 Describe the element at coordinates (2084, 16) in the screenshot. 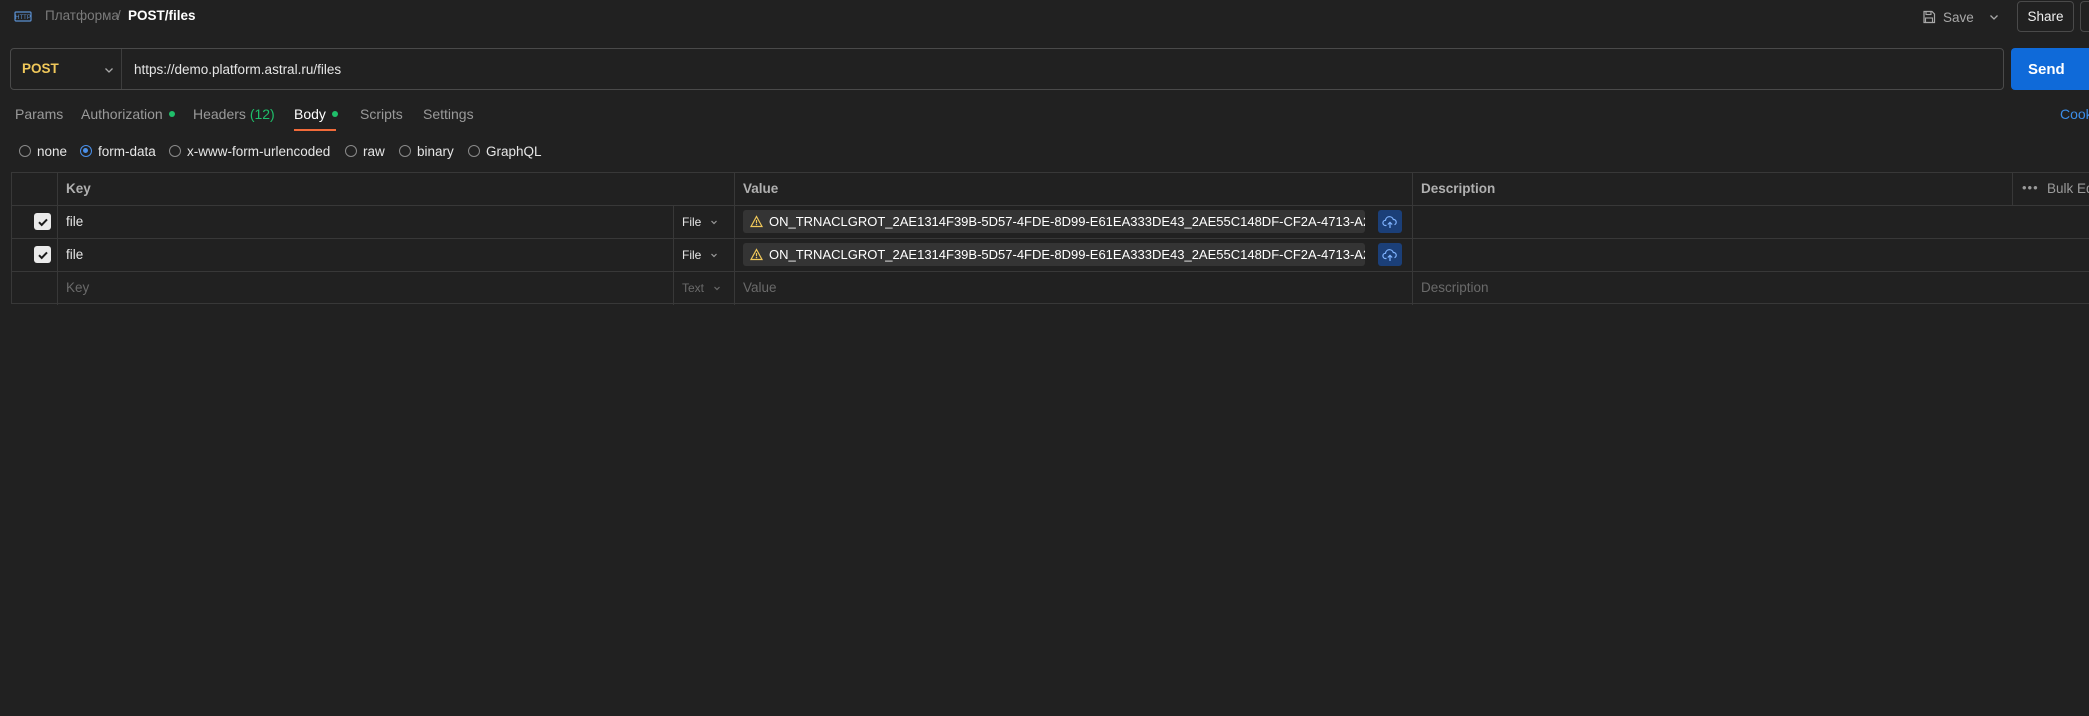

I see `copy-link-button` at that location.